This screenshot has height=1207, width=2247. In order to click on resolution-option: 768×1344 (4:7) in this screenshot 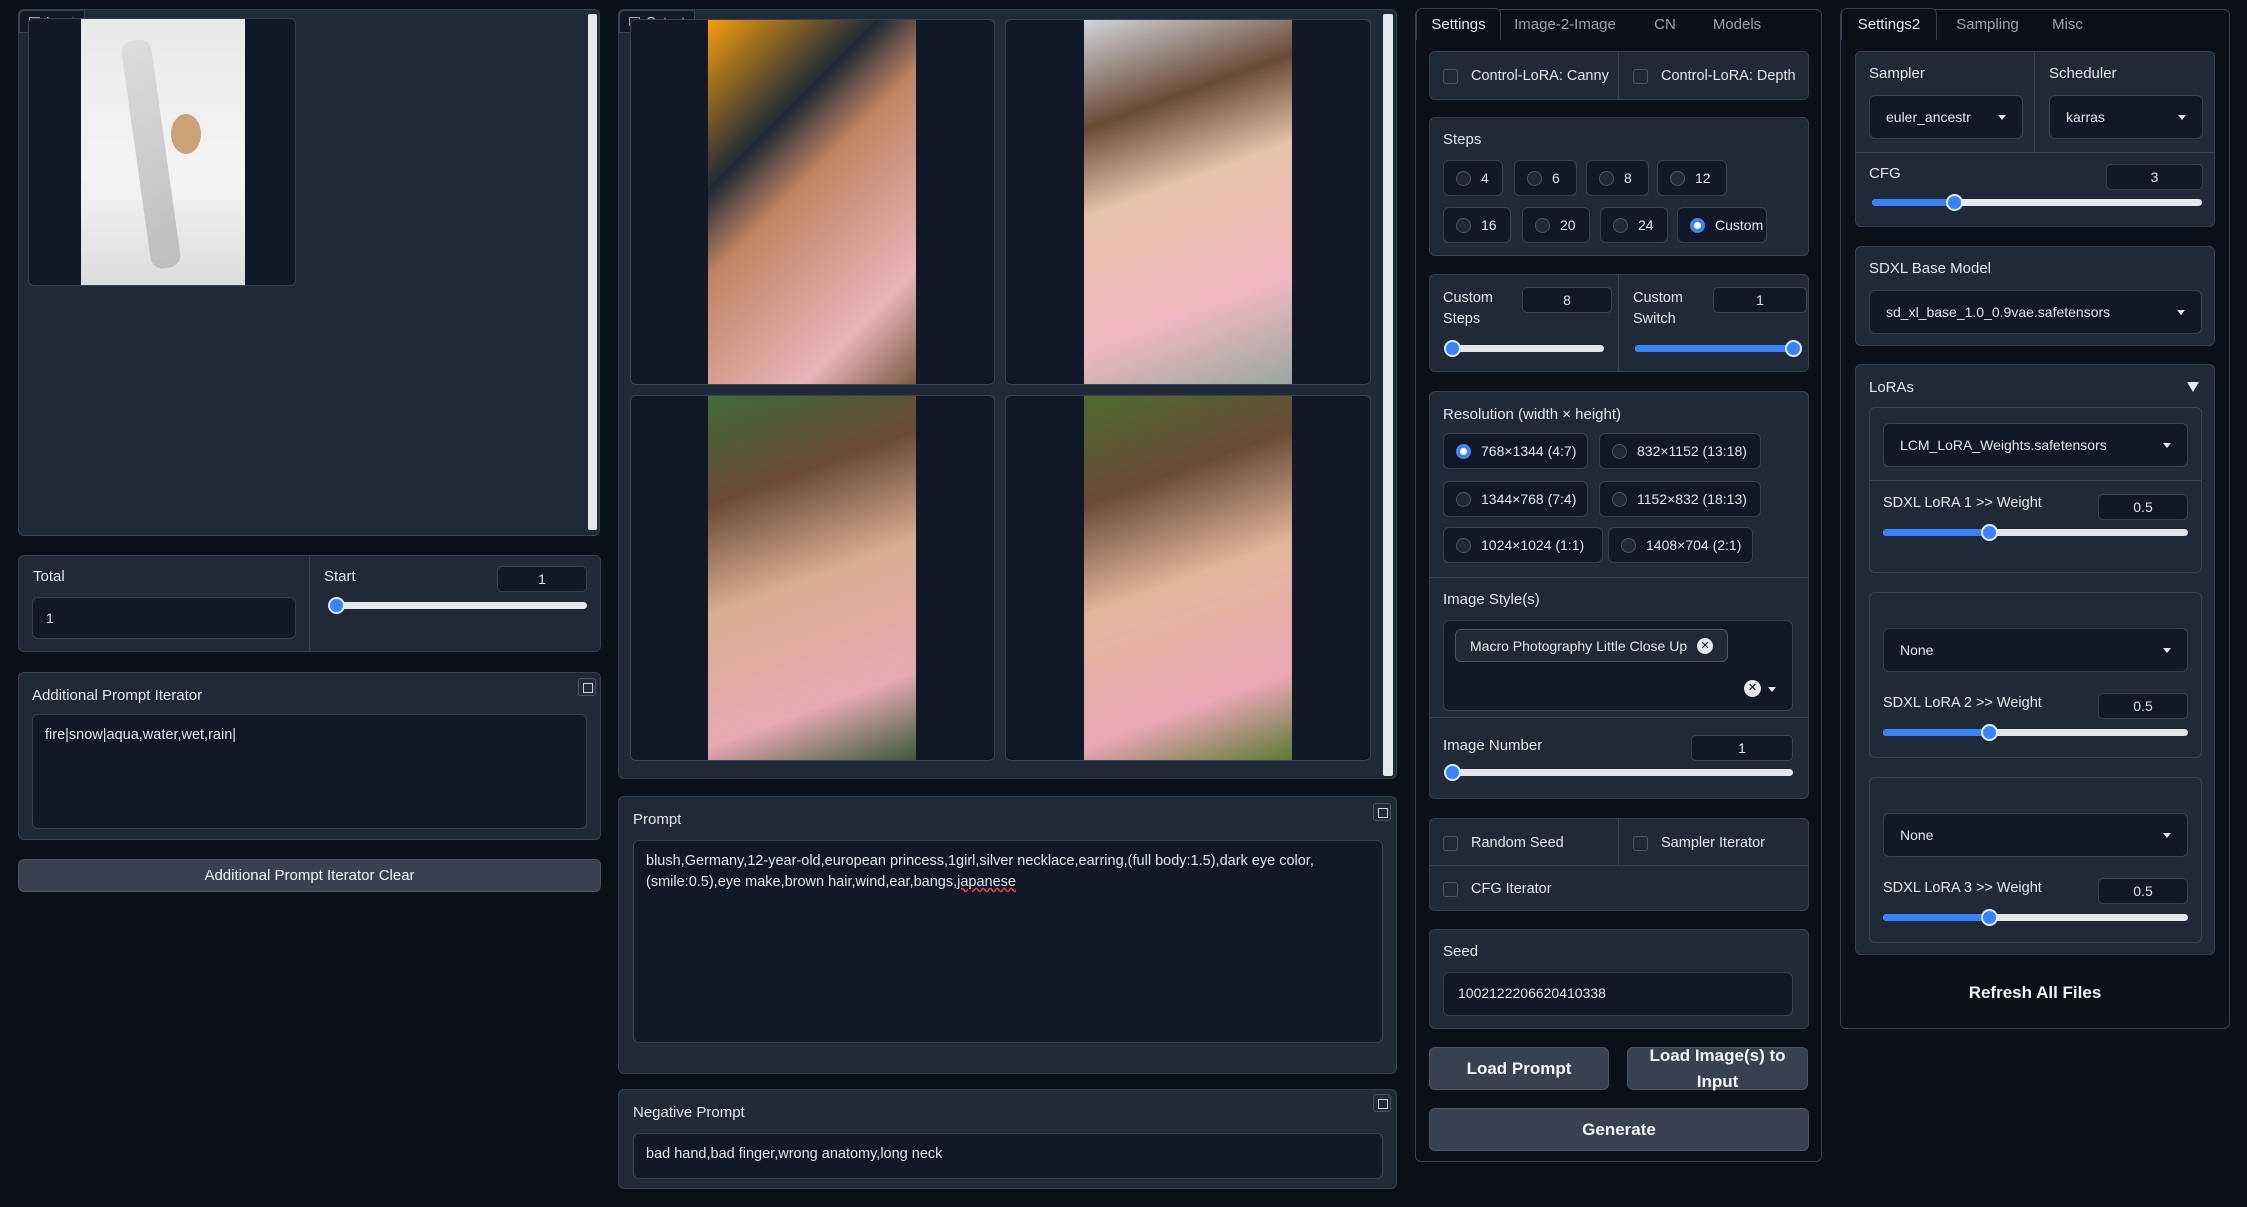, I will do `click(1515, 451)`.